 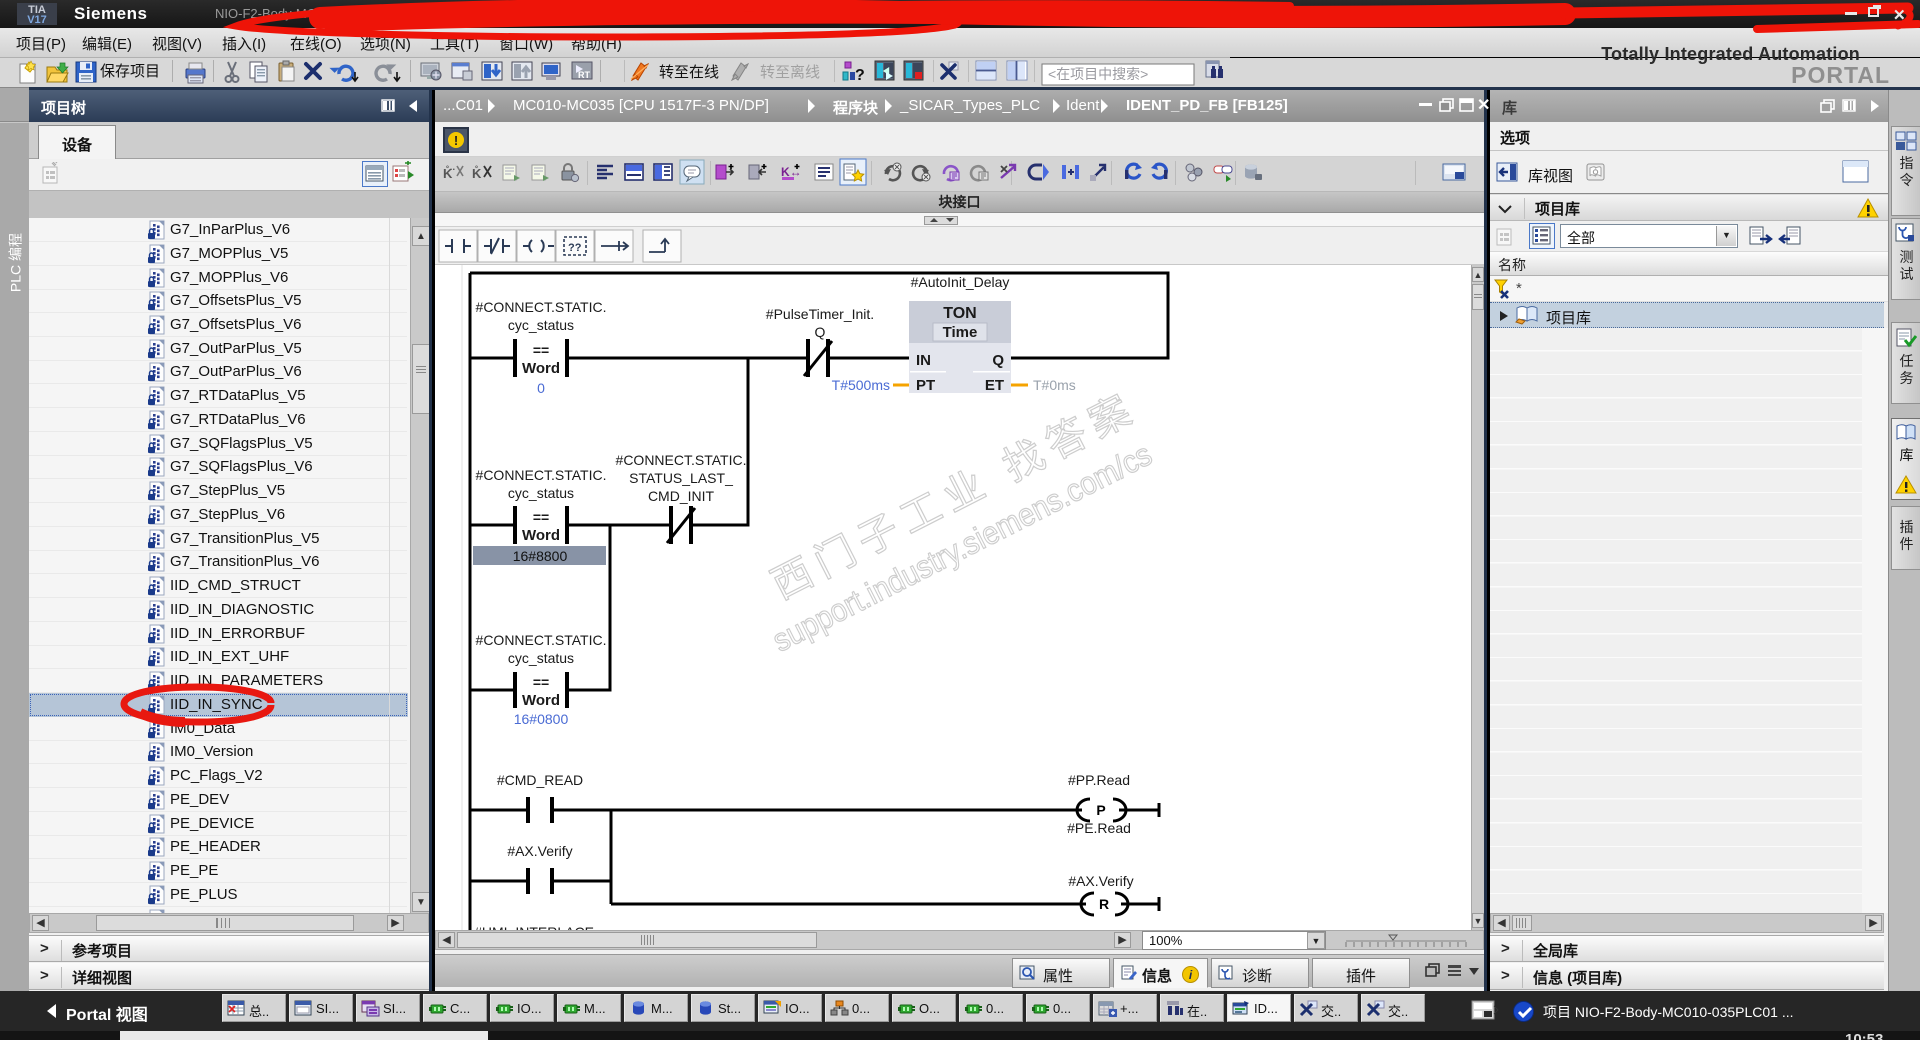 What do you see at coordinates (959, 313) in the screenshot?
I see `svg-text: TON` at bounding box center [959, 313].